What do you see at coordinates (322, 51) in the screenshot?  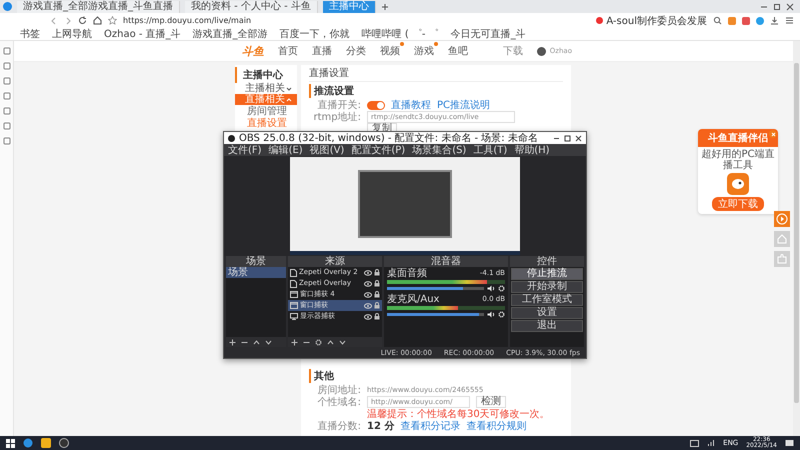 I see `nav-link: 直播` at bounding box center [322, 51].